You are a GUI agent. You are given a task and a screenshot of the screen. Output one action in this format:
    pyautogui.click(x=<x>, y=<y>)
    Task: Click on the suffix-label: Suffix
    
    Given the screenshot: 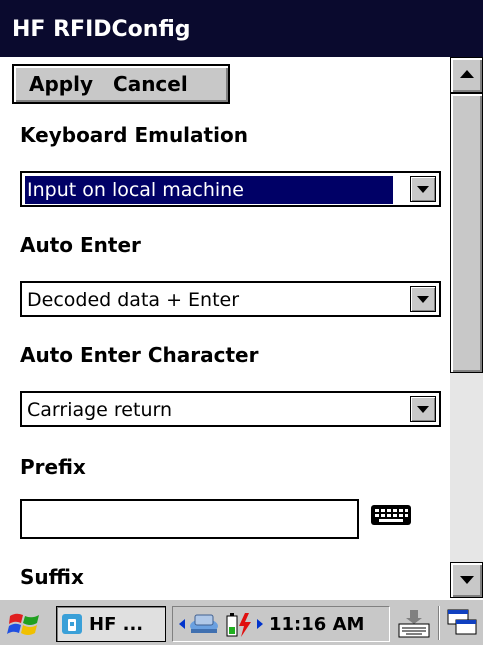 What is the action you would take?
    pyautogui.click(x=52, y=577)
    